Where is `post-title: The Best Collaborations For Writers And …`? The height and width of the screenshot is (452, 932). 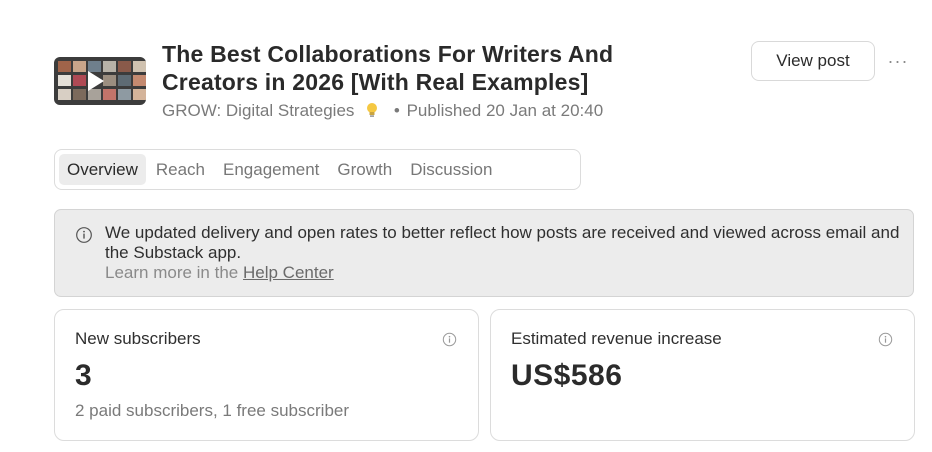 post-title: The Best Collaborations For Writers And … is located at coordinates (388, 68).